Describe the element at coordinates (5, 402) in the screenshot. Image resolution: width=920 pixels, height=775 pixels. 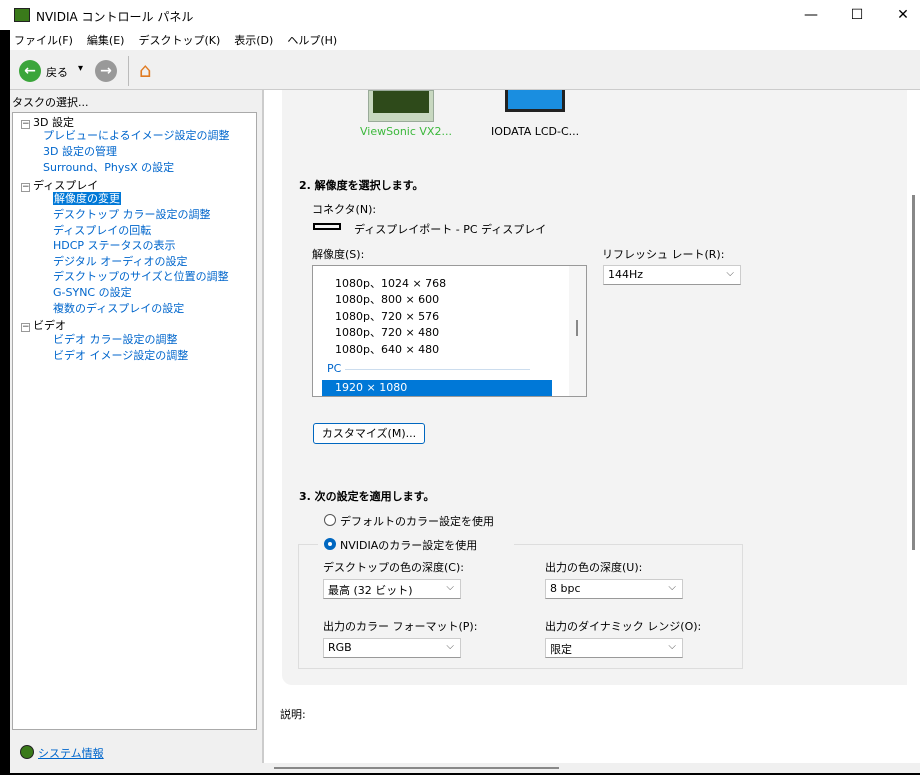
I see `window-edge` at that location.